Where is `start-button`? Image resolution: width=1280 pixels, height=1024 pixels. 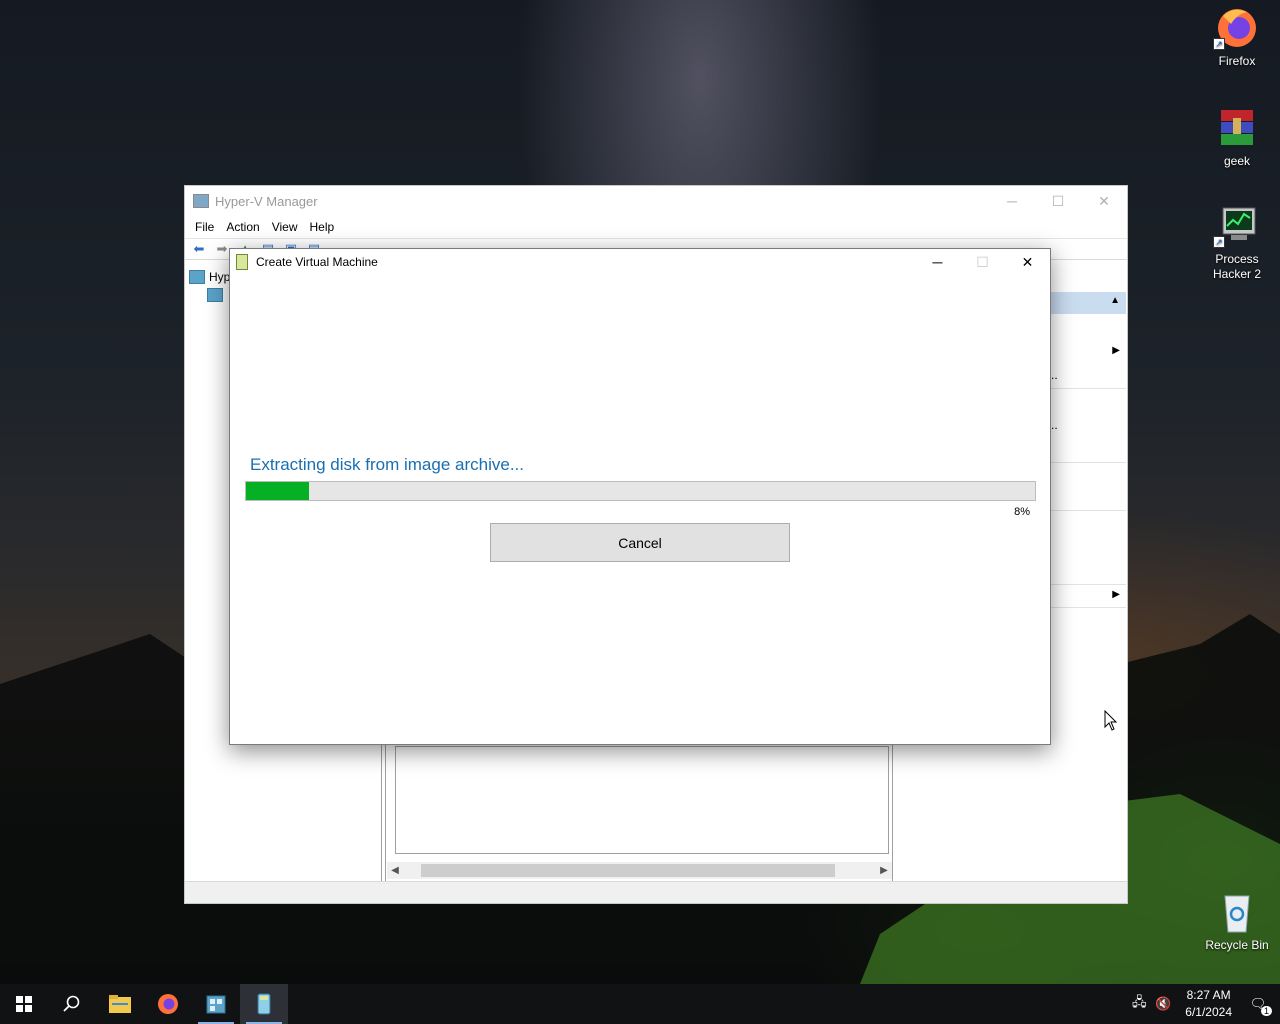
start-button is located at coordinates (24, 1004).